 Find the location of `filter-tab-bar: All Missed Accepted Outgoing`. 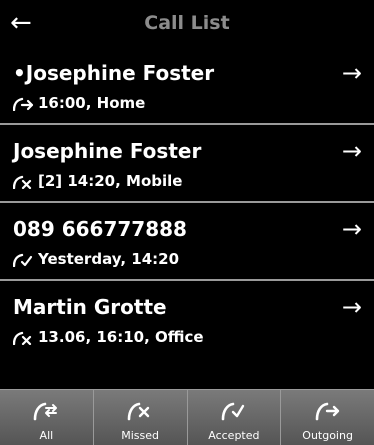

filter-tab-bar: All Missed Accepted Outgoing is located at coordinates (187, 417).